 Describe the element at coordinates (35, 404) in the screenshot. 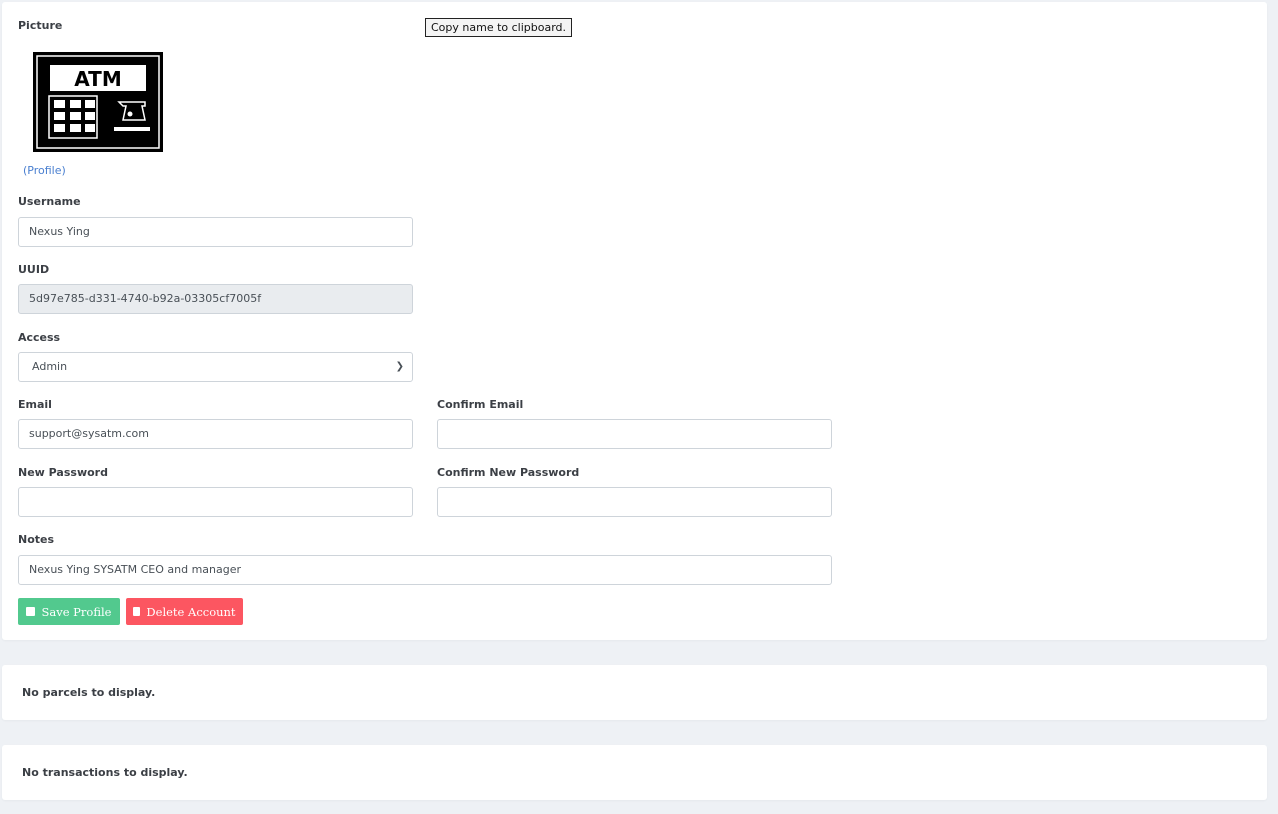

I see `email-label: Email` at that location.